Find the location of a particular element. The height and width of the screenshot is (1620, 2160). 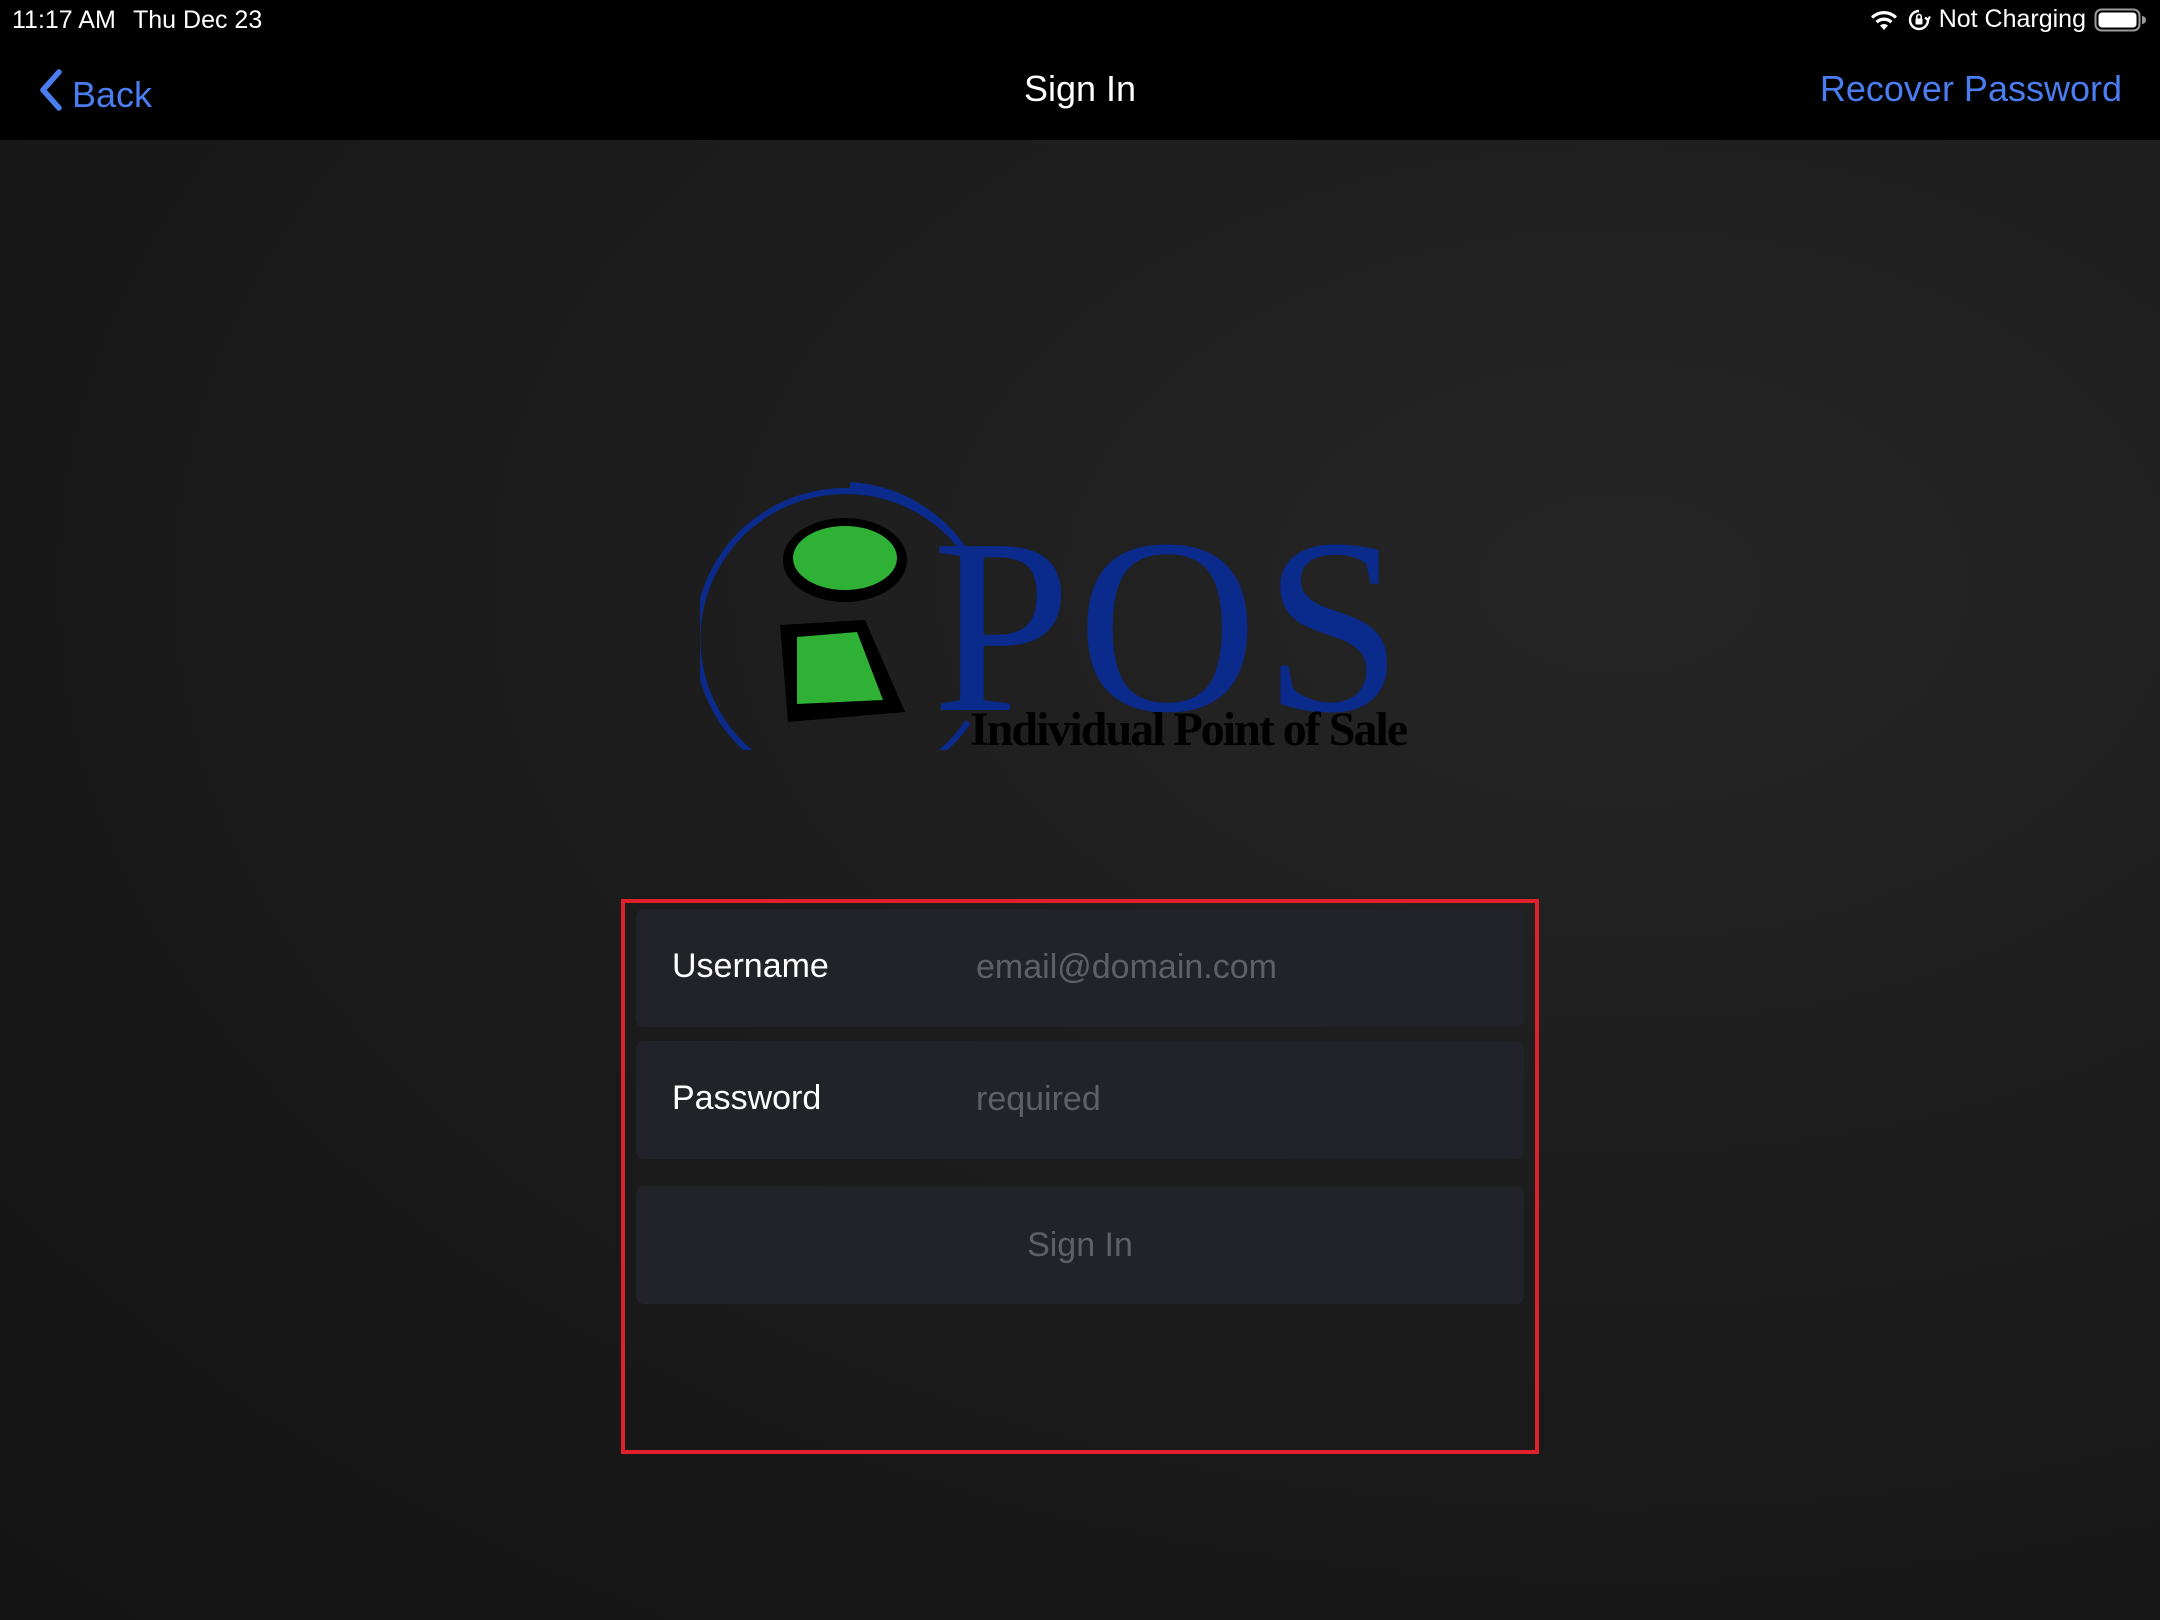

sign-in-row: Sign In is located at coordinates (1080, 1245).